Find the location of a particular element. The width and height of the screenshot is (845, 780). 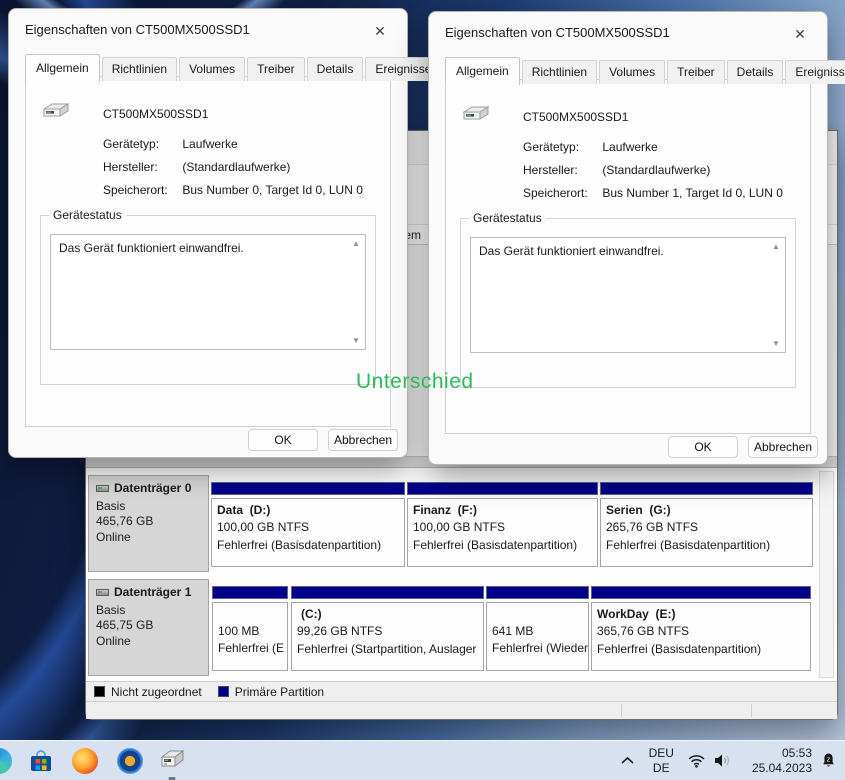

svg-text: z is located at coordinates (829, 760).